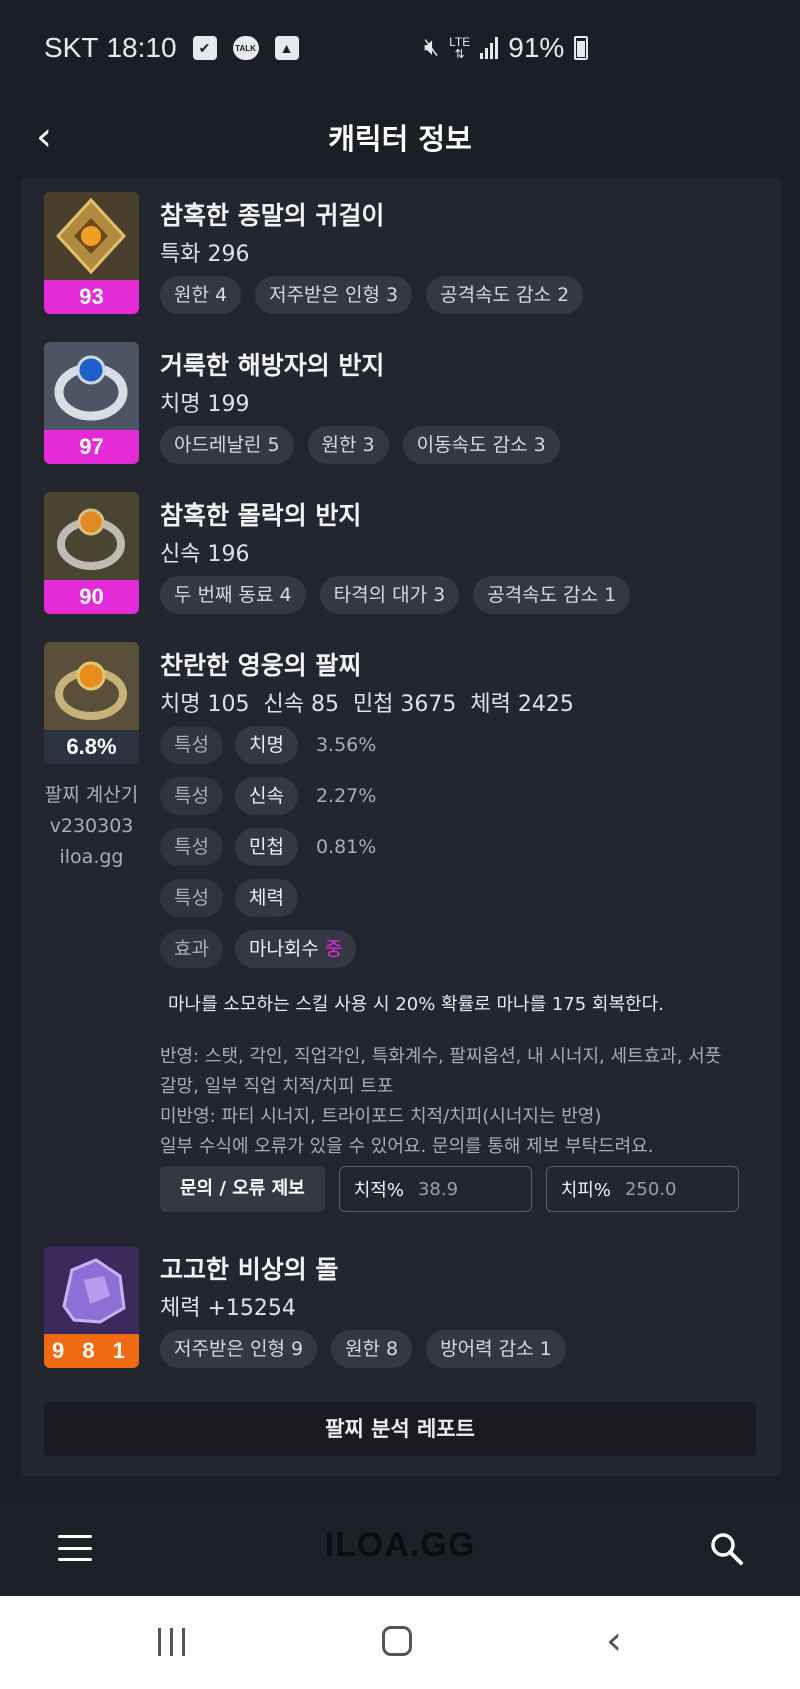 This screenshot has height=1689, width=800. Describe the element at coordinates (205, 254) in the screenshot. I see `item-stat: 특화 296` at that location.